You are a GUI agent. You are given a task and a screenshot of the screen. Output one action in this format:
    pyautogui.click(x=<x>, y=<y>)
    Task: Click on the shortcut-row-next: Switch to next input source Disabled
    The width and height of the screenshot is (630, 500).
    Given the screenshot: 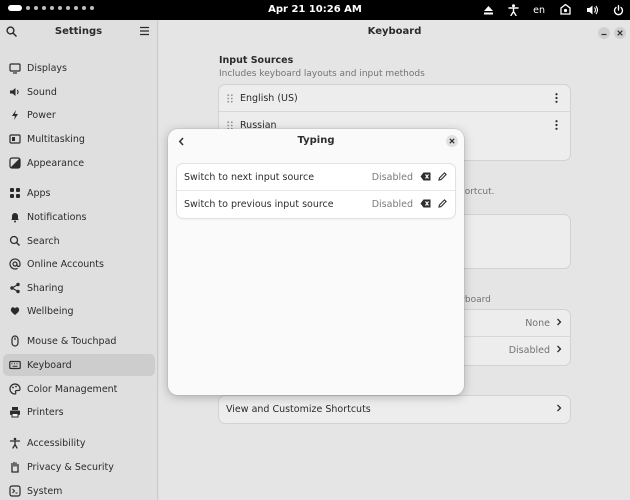 What is the action you would take?
    pyautogui.click(x=316, y=177)
    